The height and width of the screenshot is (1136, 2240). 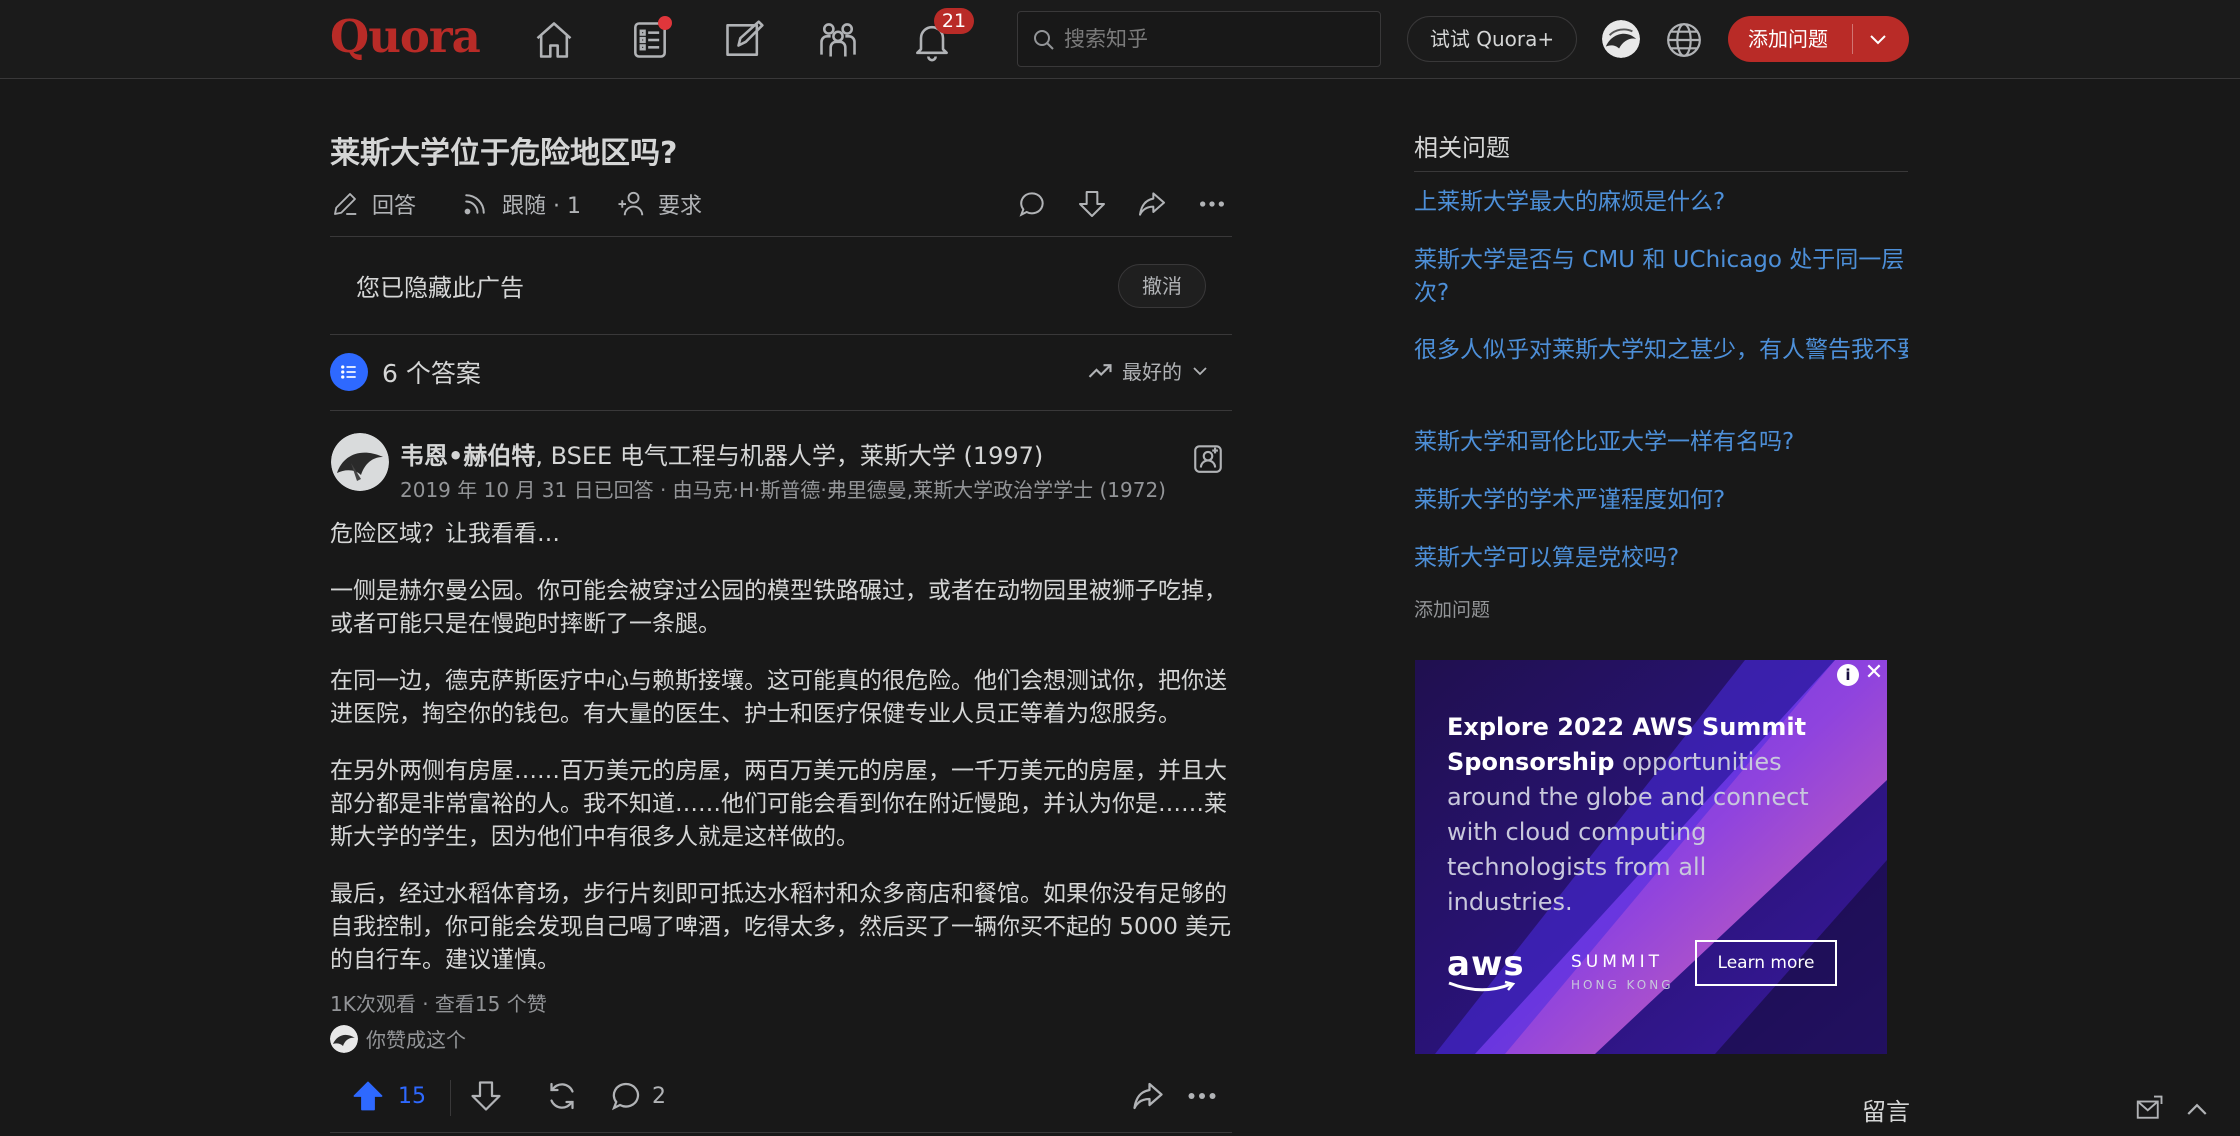 I want to click on search-box, so click(x=1199, y=39).